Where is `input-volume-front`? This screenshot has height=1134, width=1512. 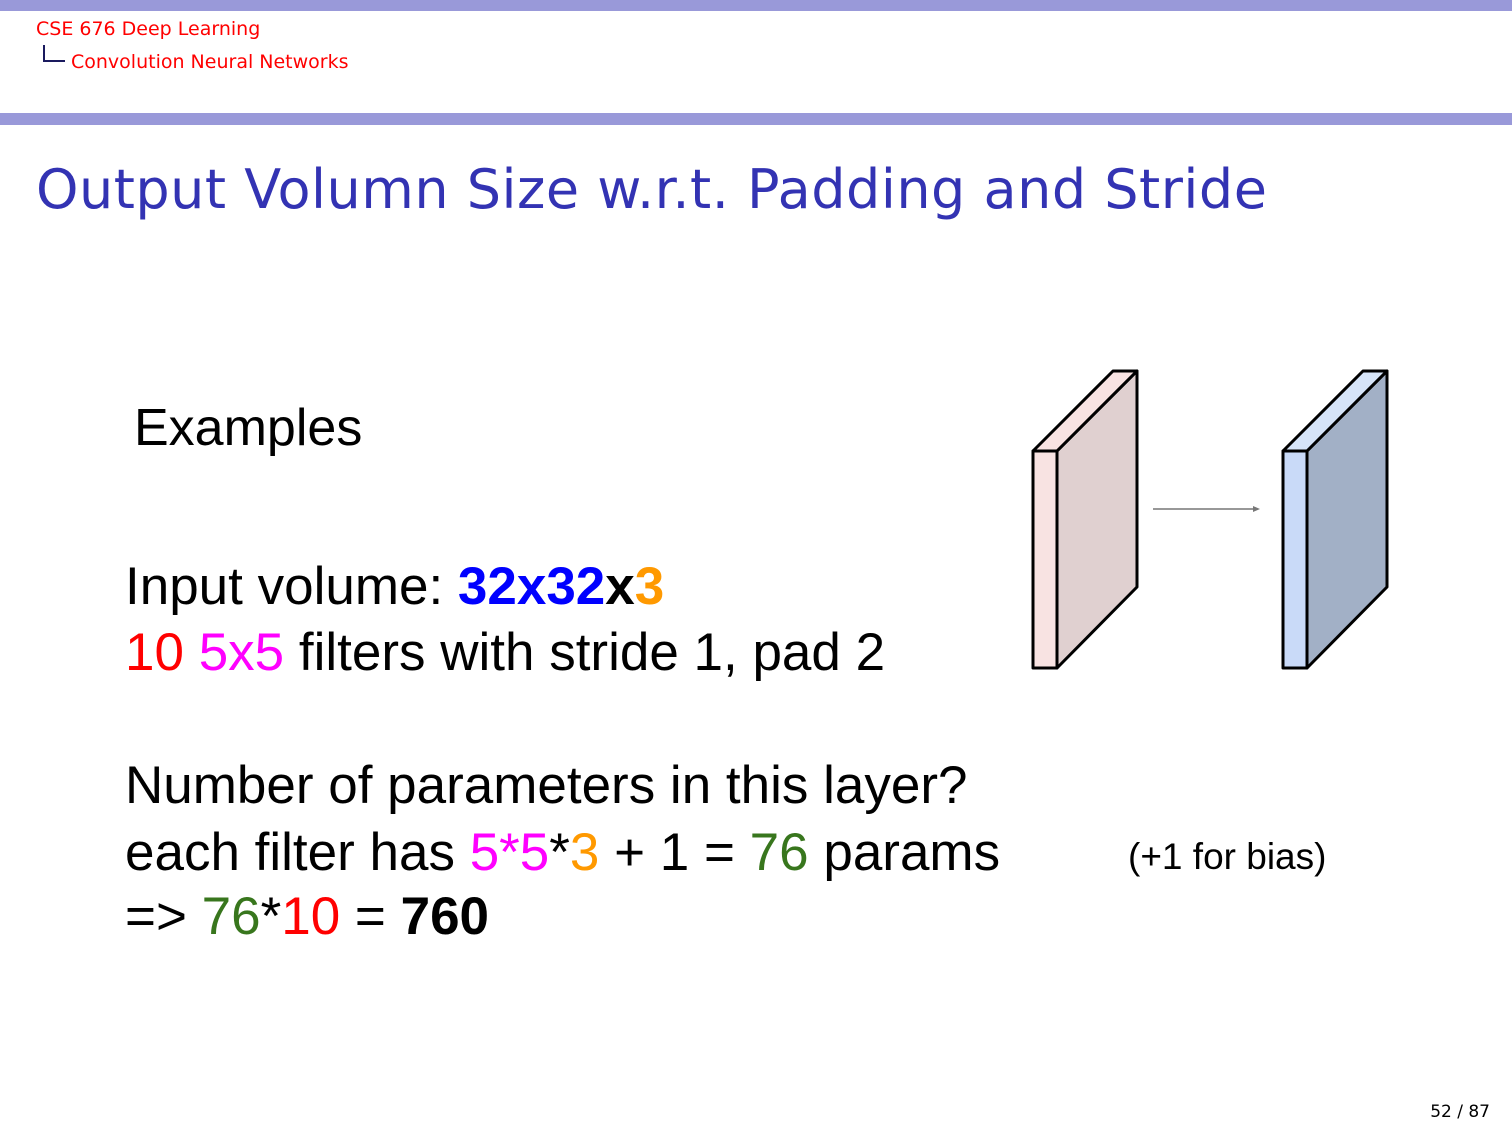 input-volume-front is located at coordinates (1045, 559).